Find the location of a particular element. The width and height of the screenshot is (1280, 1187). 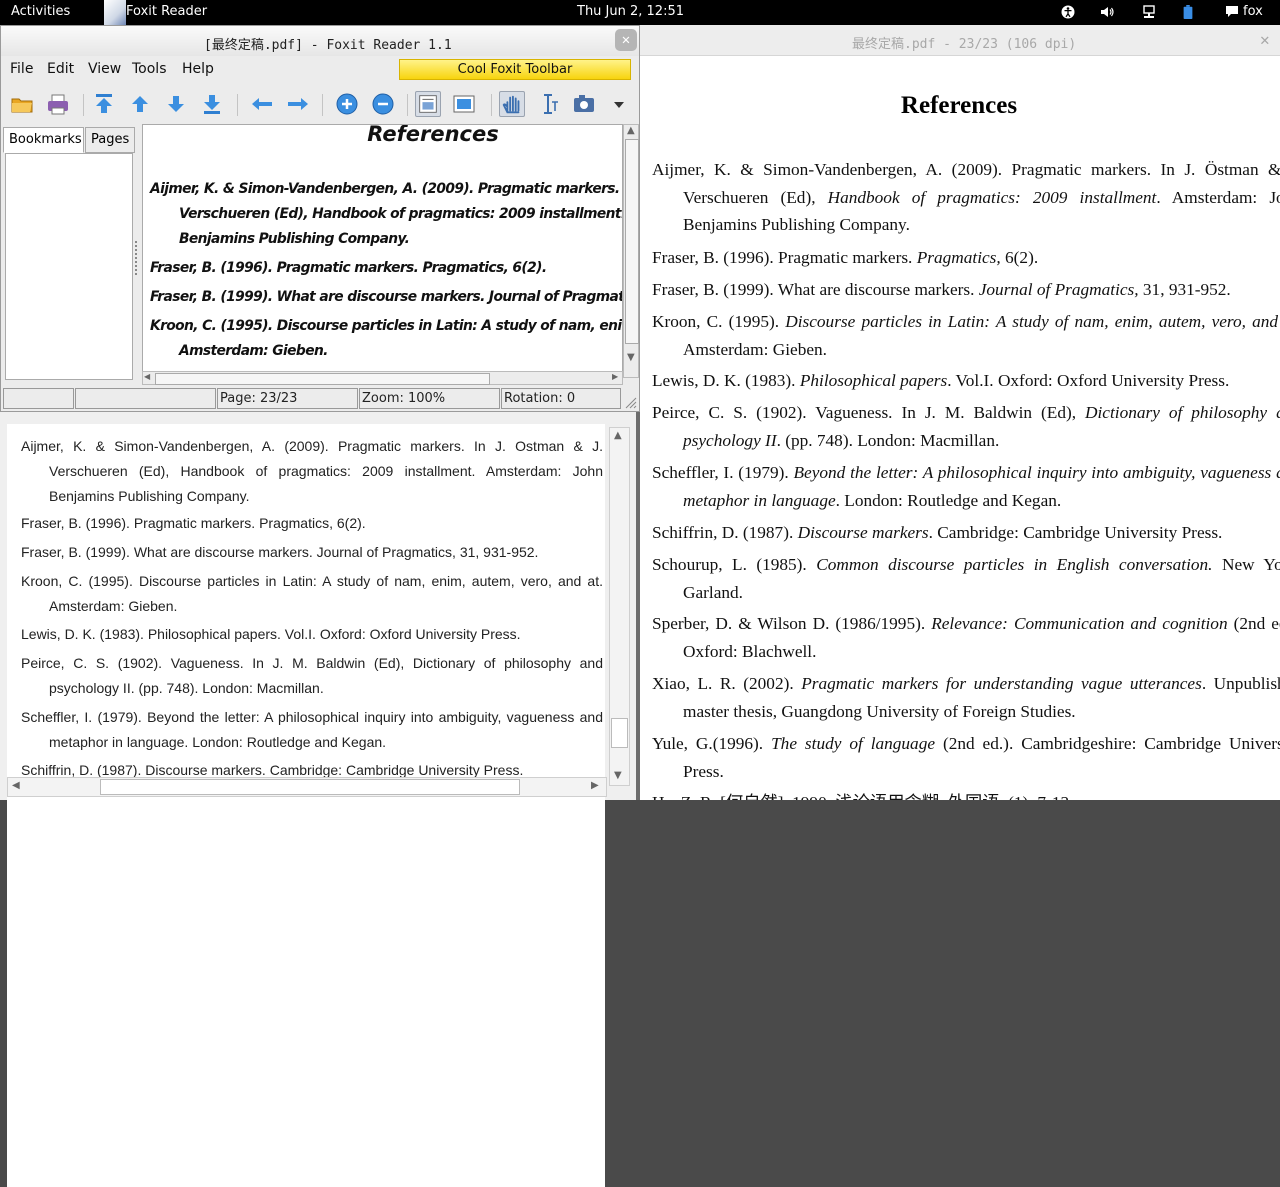

first-page-icon is located at coordinates (104, 104).